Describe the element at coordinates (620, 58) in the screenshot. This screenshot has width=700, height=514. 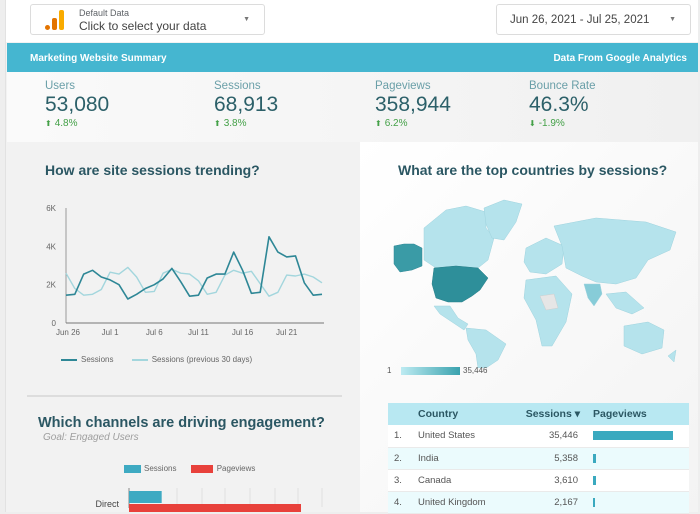
I see `data-source-note: Data From Google Analytics` at that location.